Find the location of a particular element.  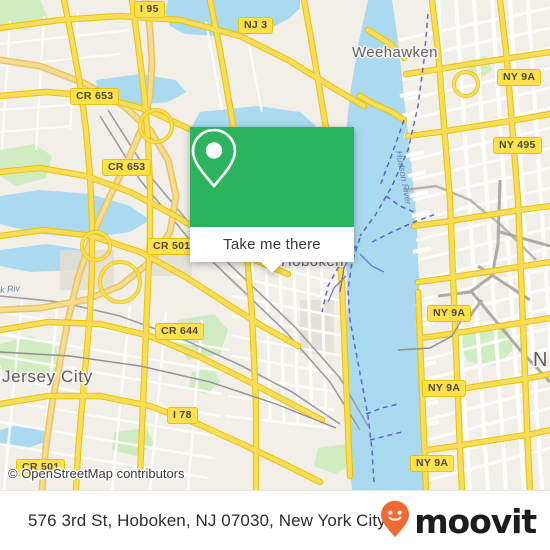

moovit-pin-smiley-icon is located at coordinates (395, 521).